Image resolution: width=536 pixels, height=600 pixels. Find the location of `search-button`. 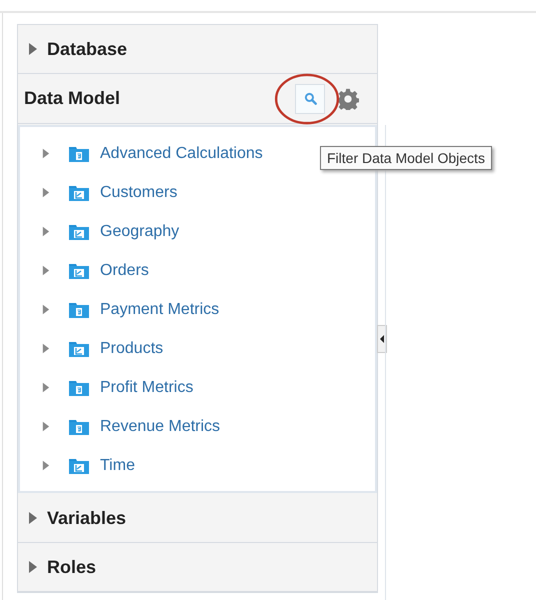

search-button is located at coordinates (310, 99).